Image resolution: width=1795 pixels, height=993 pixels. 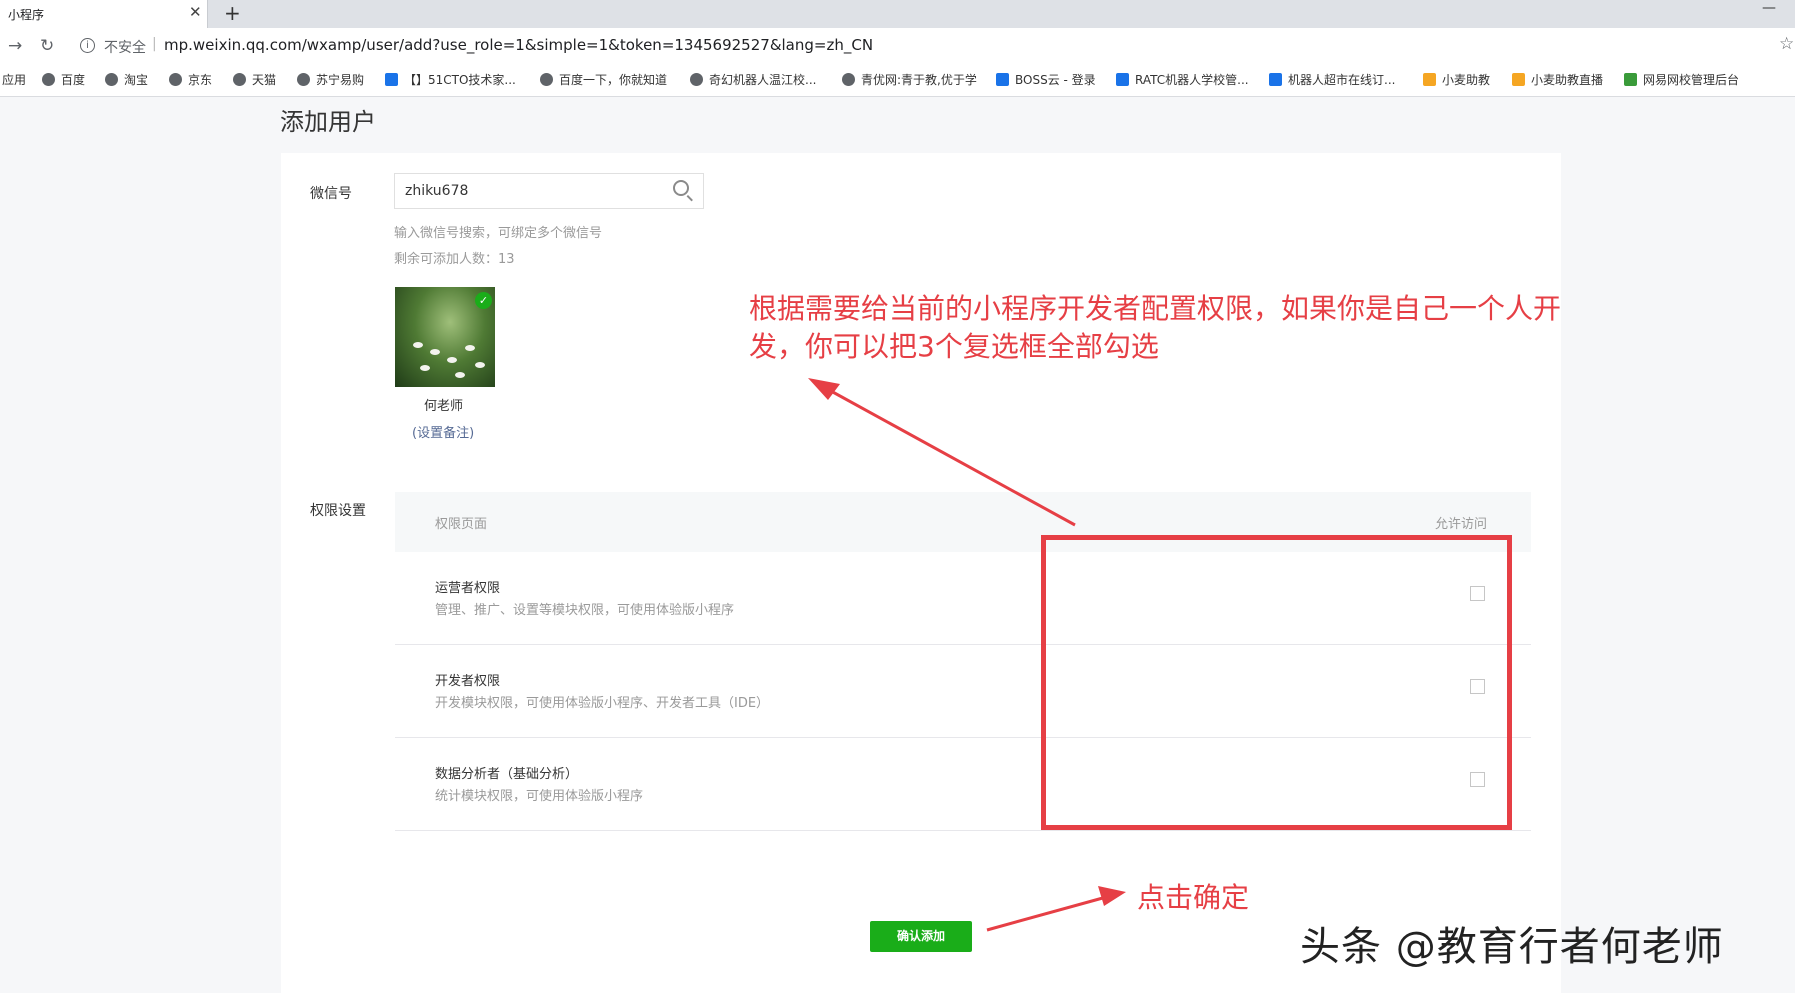 What do you see at coordinates (947, 455) in the screenshot?
I see `arrow-line-to-note` at bounding box center [947, 455].